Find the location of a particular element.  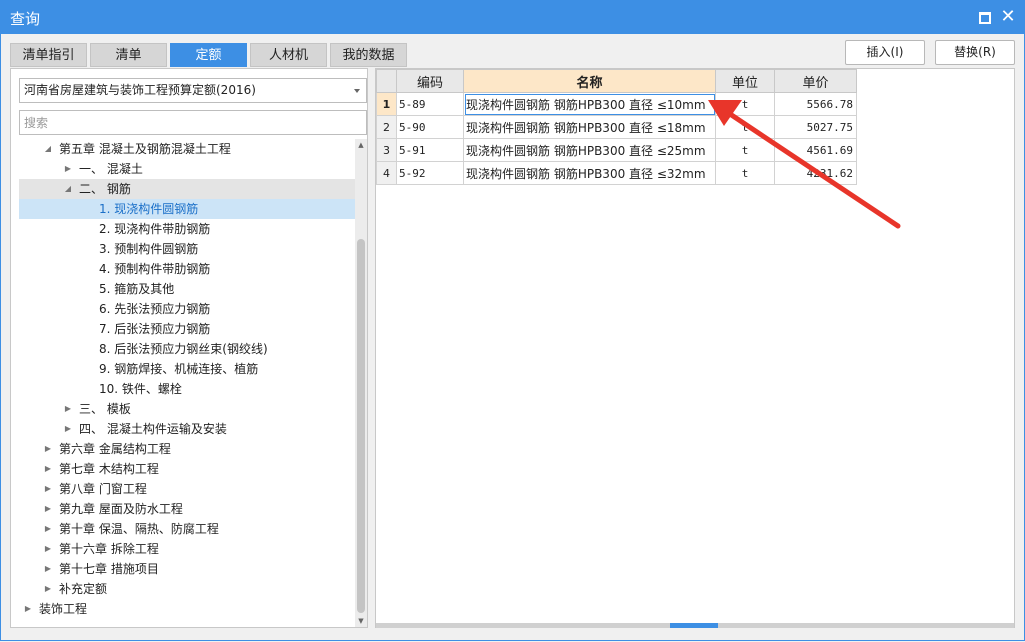

tree-item: 5. 箍筋及其他 is located at coordinates (187, 289).